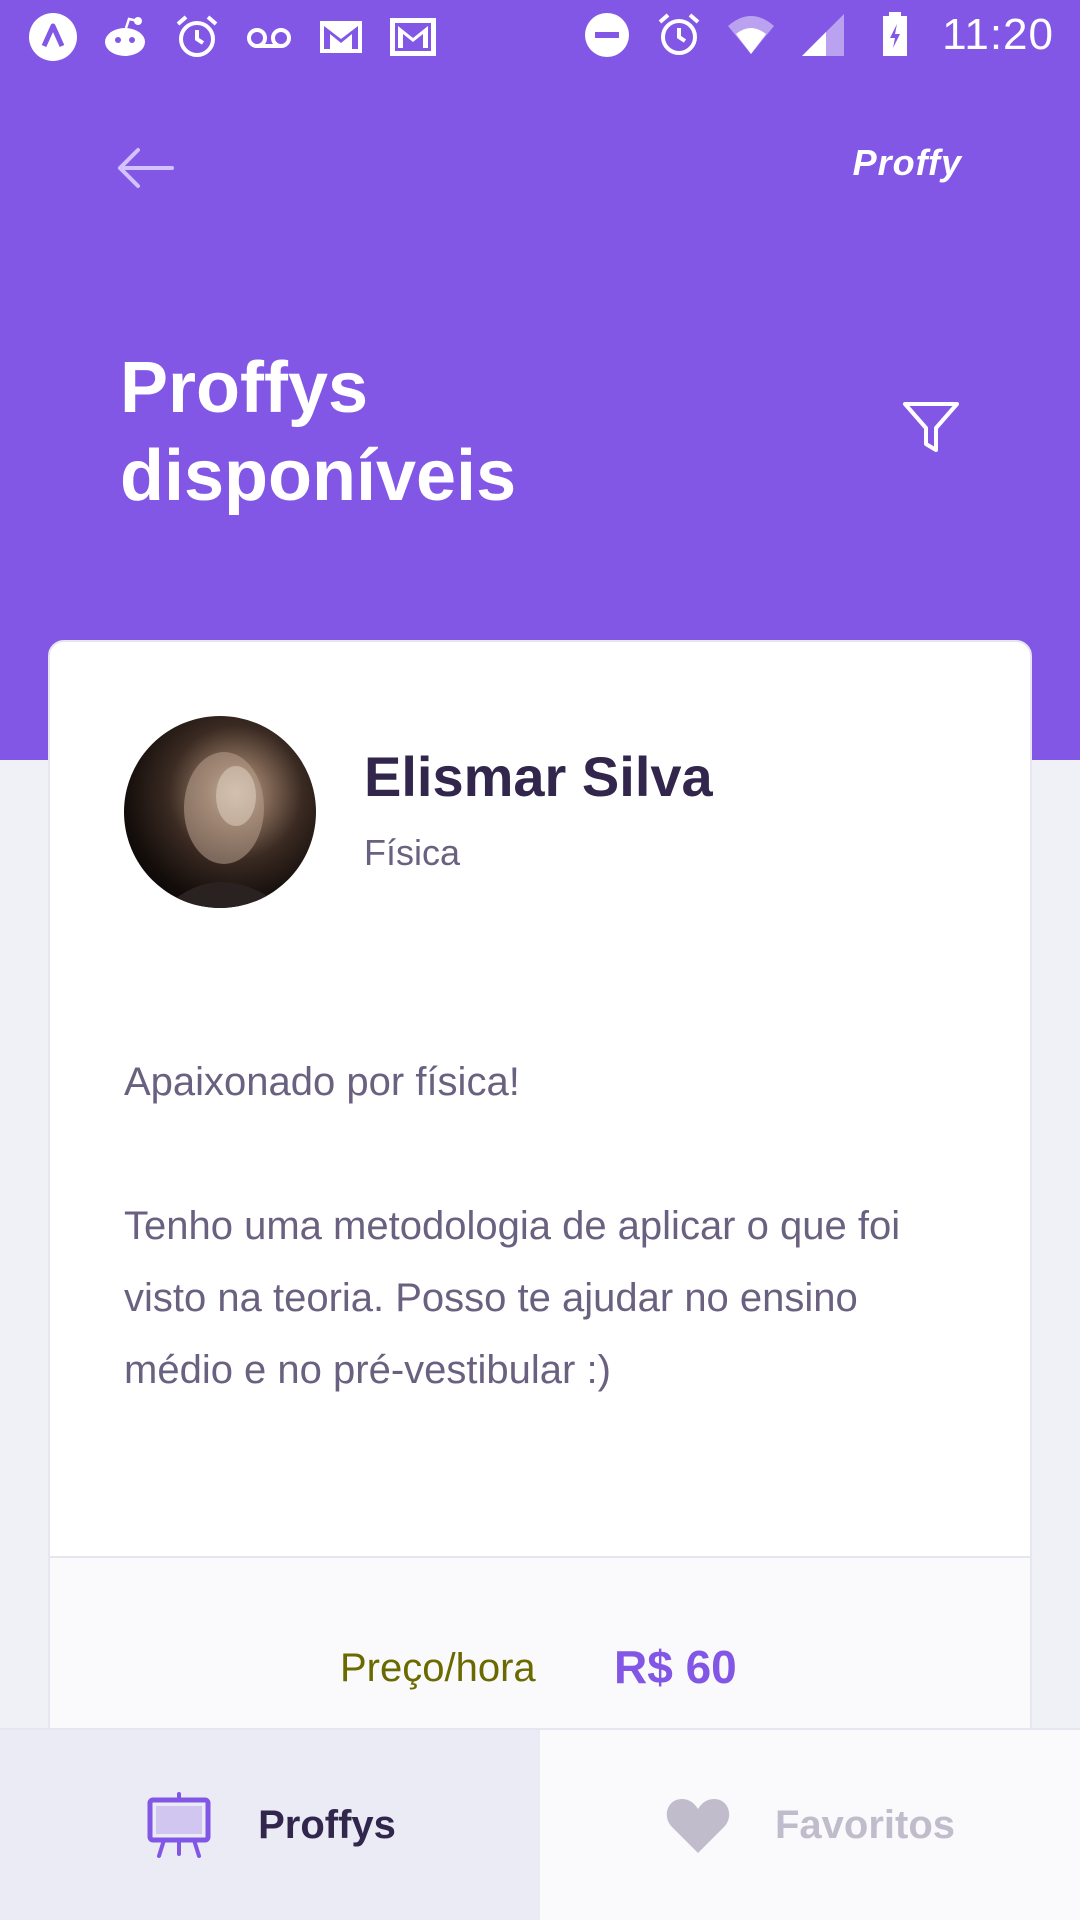 This screenshot has height=1920, width=1080. I want to click on price-value: R$ 60, so click(675, 1667).